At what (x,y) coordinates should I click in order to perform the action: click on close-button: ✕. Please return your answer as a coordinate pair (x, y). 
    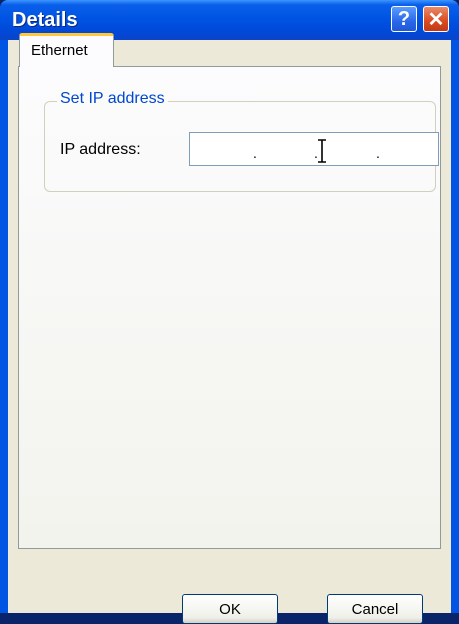
    Looking at the image, I should click on (436, 19).